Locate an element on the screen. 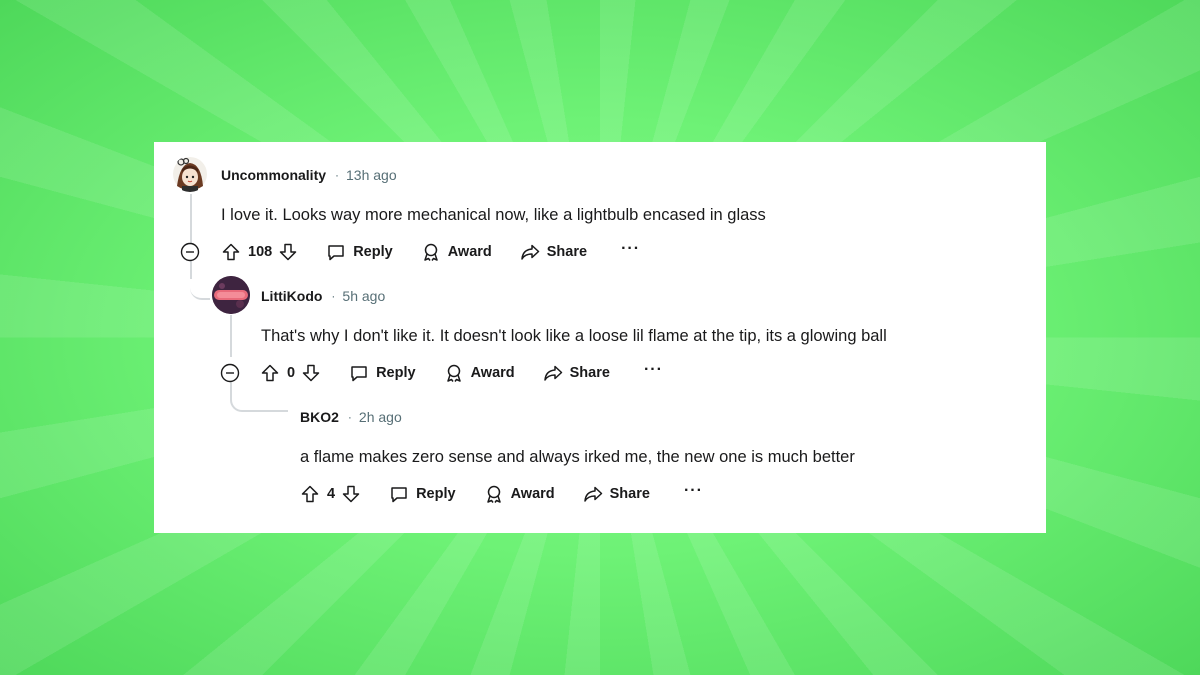 The image size is (1200, 675). comment-meta: LittiKodo · 5h ago is located at coordinates (323, 296).